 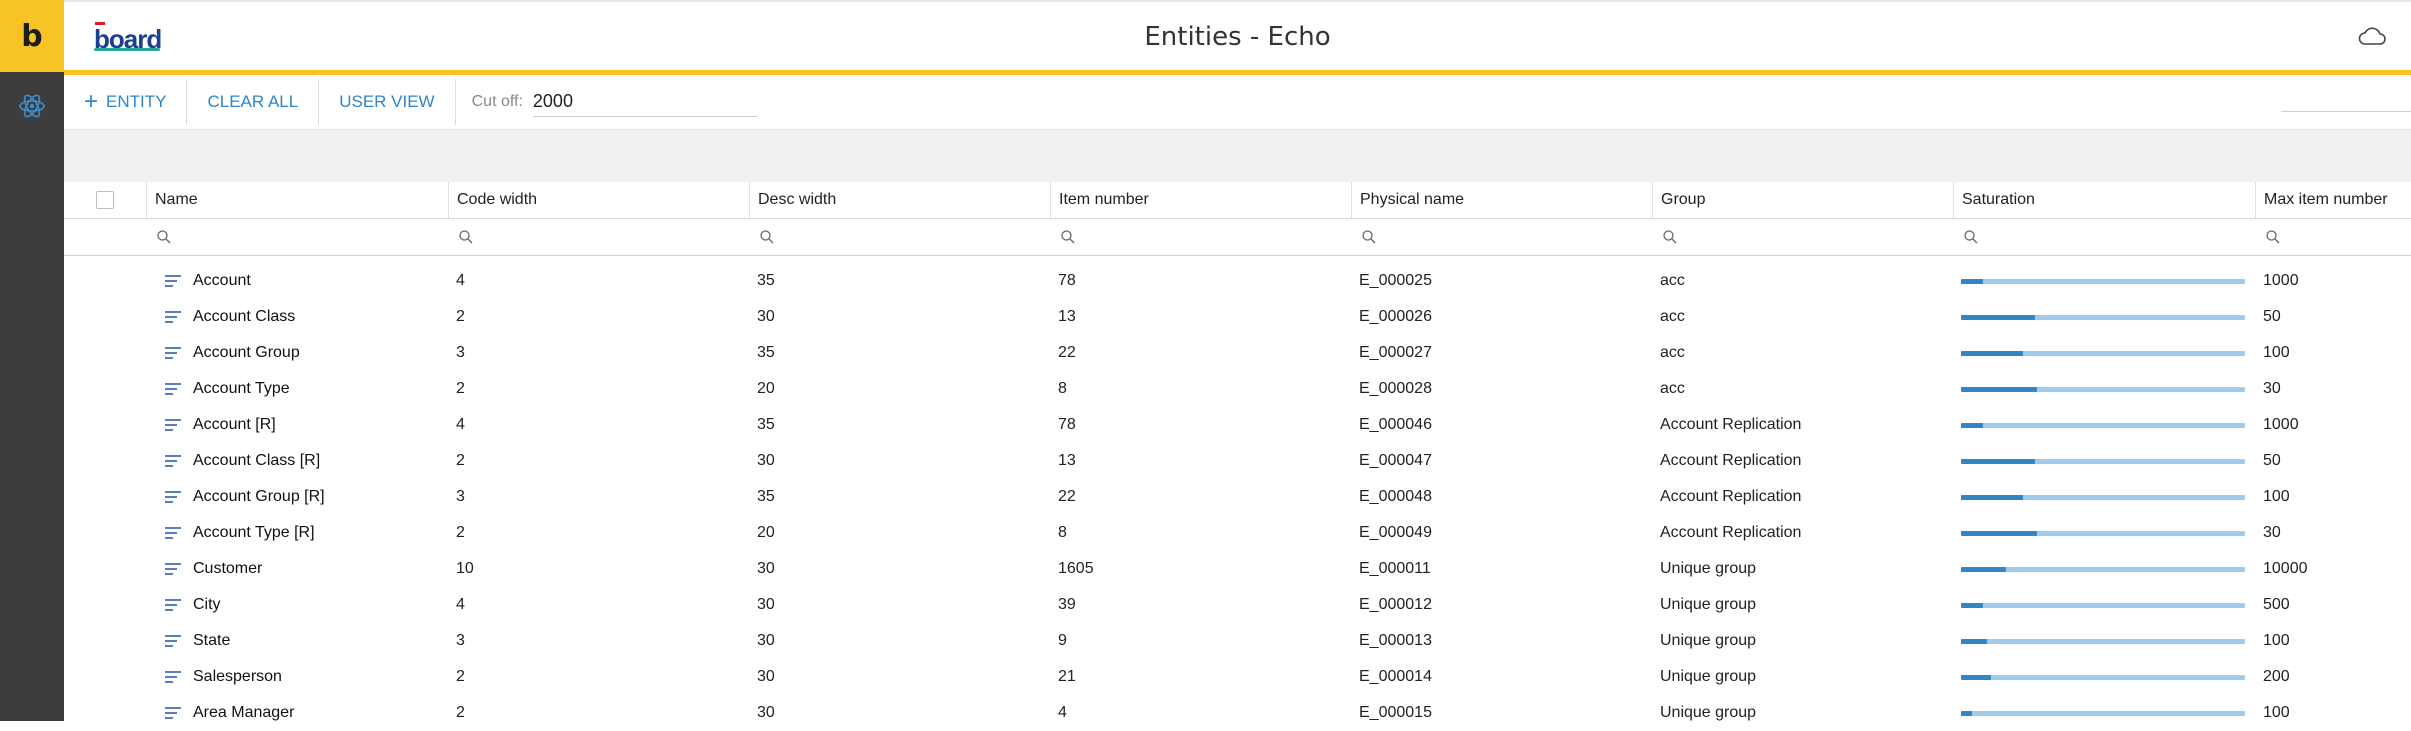 I want to click on entities-nav-icon, so click(x=32, y=106).